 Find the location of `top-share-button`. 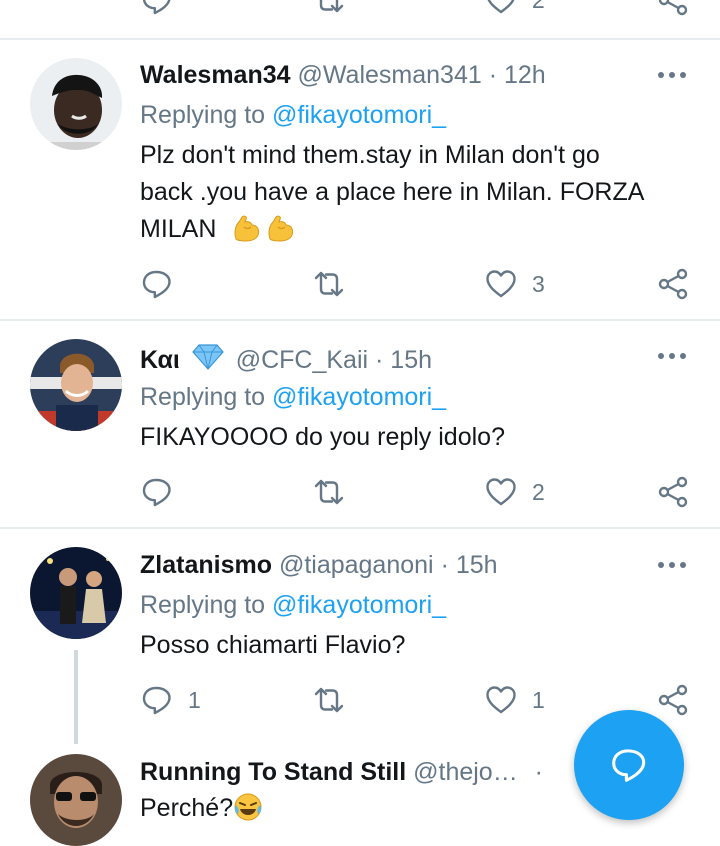

top-share-button is located at coordinates (673, 8).